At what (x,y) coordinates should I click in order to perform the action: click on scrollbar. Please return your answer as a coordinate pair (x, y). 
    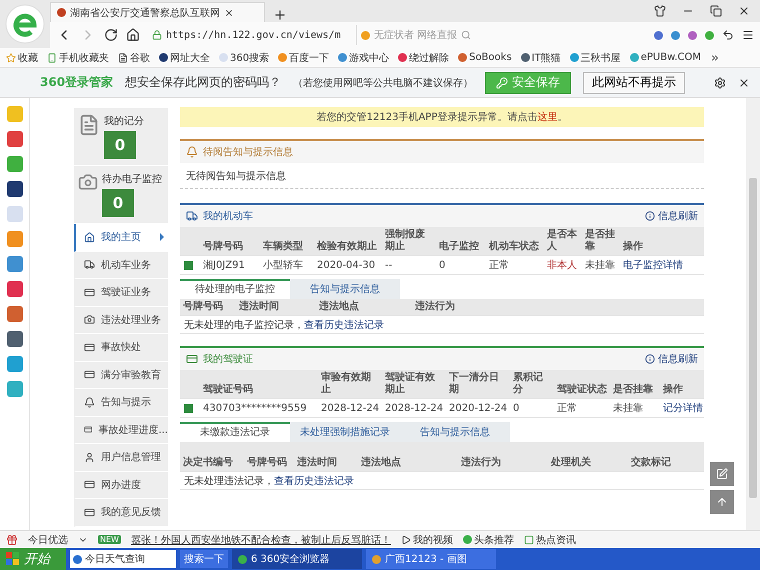
    Looking at the image, I should click on (753, 314).